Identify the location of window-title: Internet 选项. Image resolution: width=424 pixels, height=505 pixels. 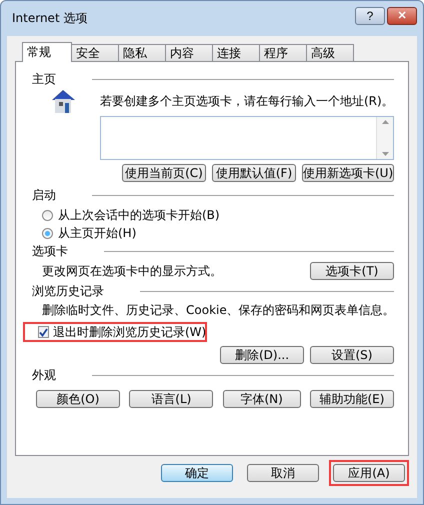
(50, 18).